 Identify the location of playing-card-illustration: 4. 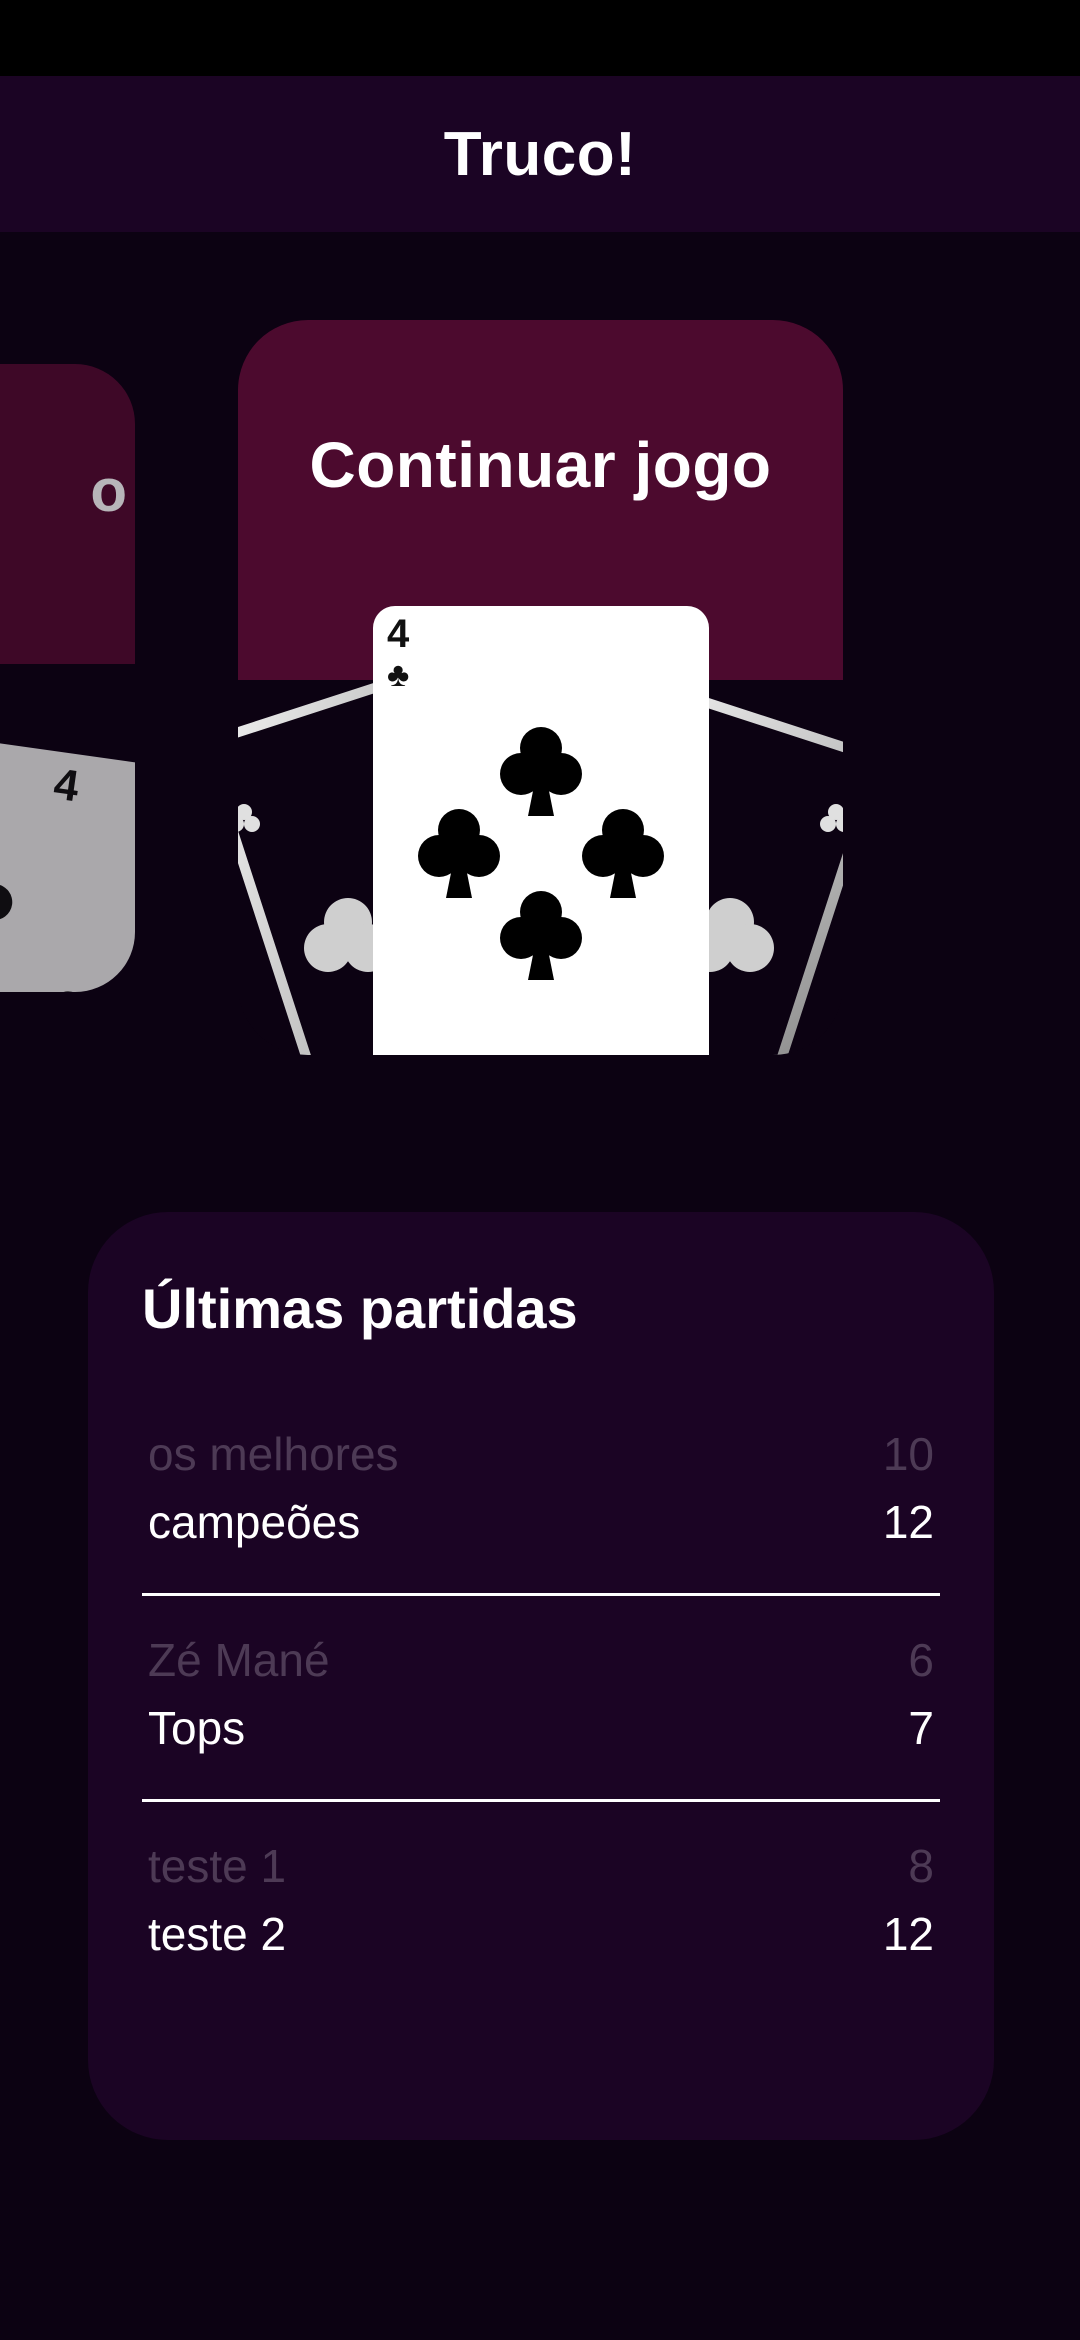
(67, 857).